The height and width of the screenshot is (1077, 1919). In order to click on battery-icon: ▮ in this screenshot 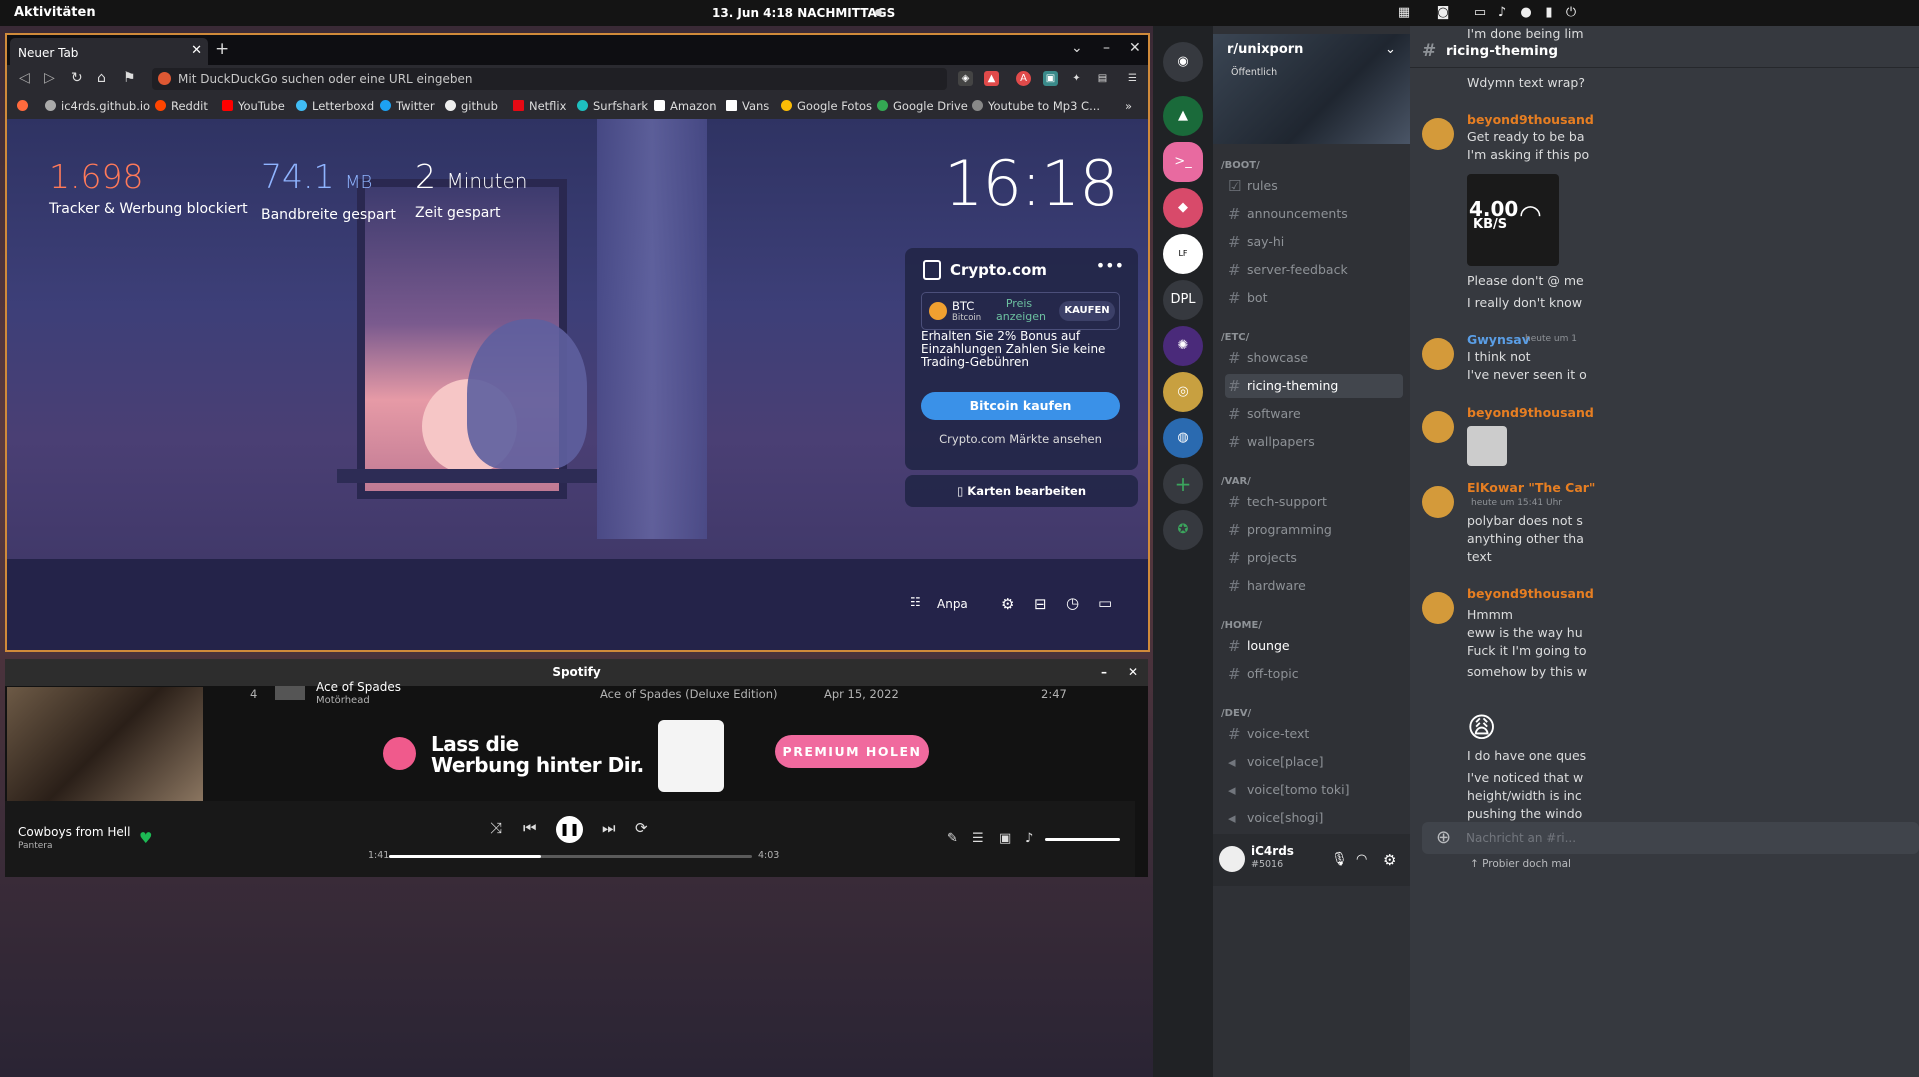, I will do `click(1549, 13)`.